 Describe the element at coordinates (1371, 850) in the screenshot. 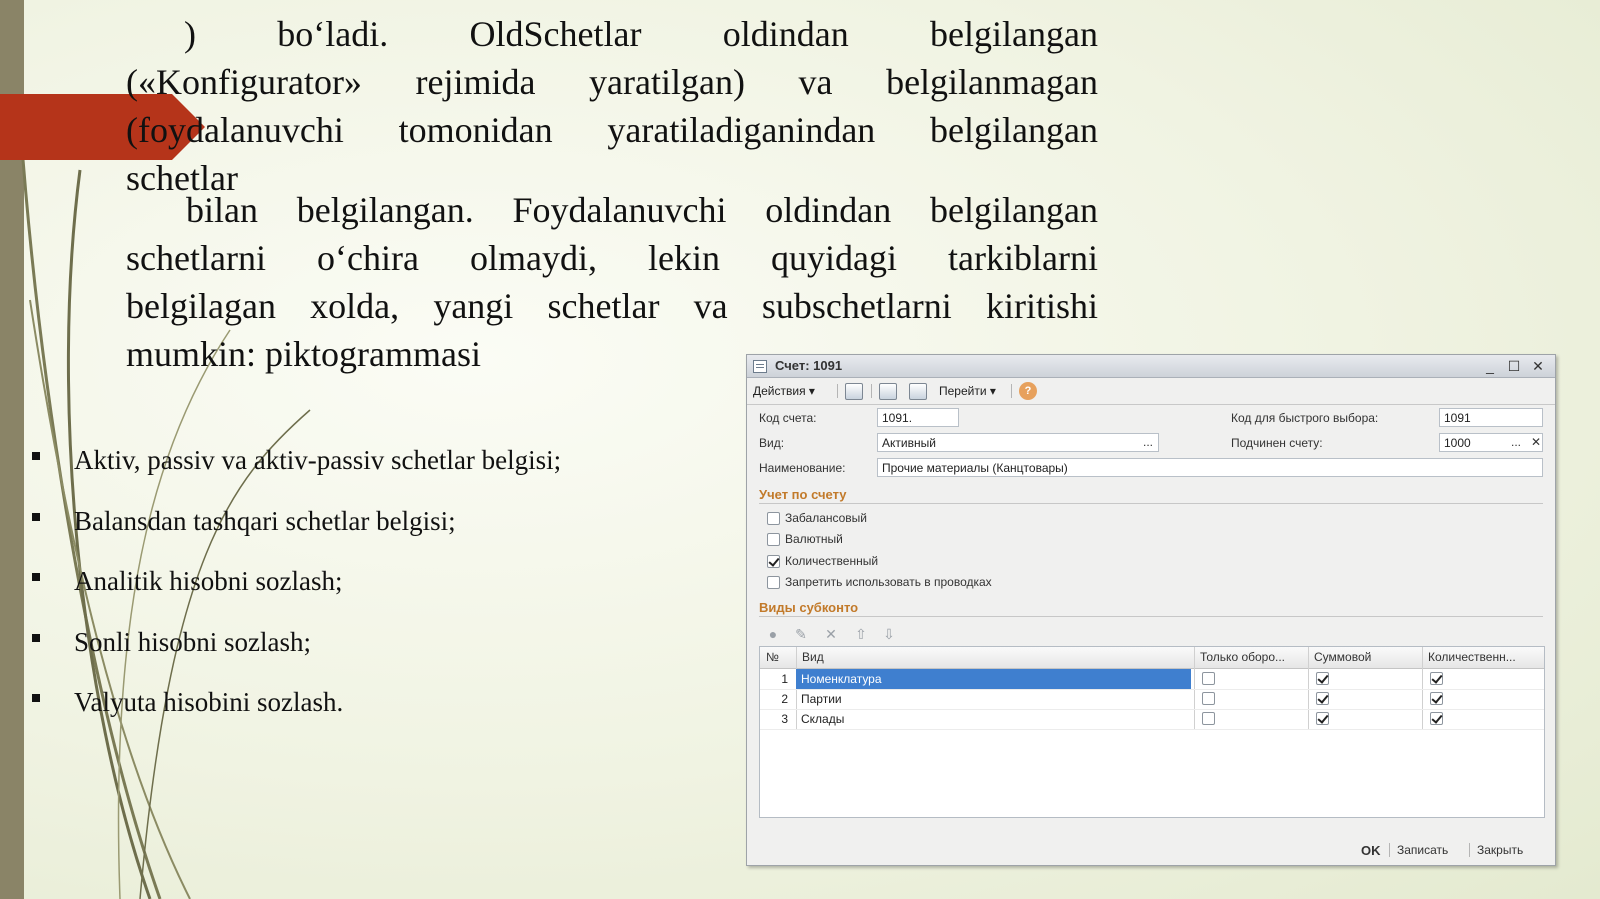

I see `ok-button: OK` at that location.